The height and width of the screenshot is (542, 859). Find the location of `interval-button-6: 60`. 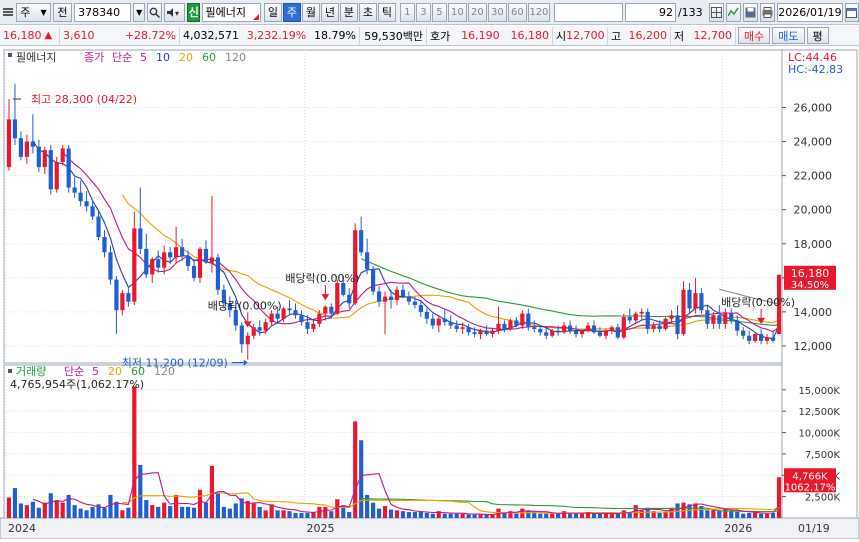

interval-button-6: 60 is located at coordinates (517, 12).